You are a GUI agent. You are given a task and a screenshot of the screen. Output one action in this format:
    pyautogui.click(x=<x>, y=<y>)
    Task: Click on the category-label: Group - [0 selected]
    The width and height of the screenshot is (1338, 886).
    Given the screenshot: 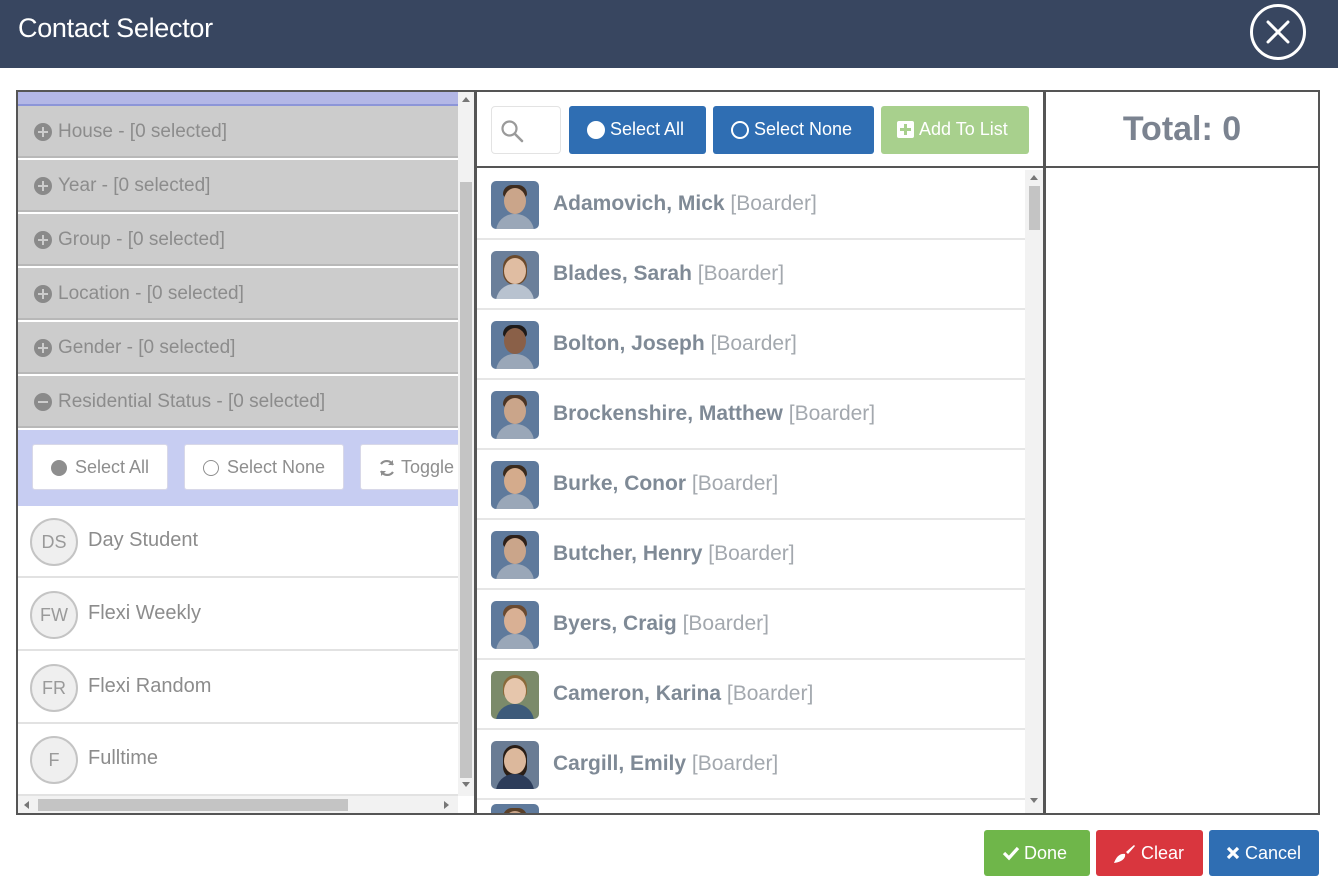 What is the action you would take?
    pyautogui.click(x=141, y=239)
    